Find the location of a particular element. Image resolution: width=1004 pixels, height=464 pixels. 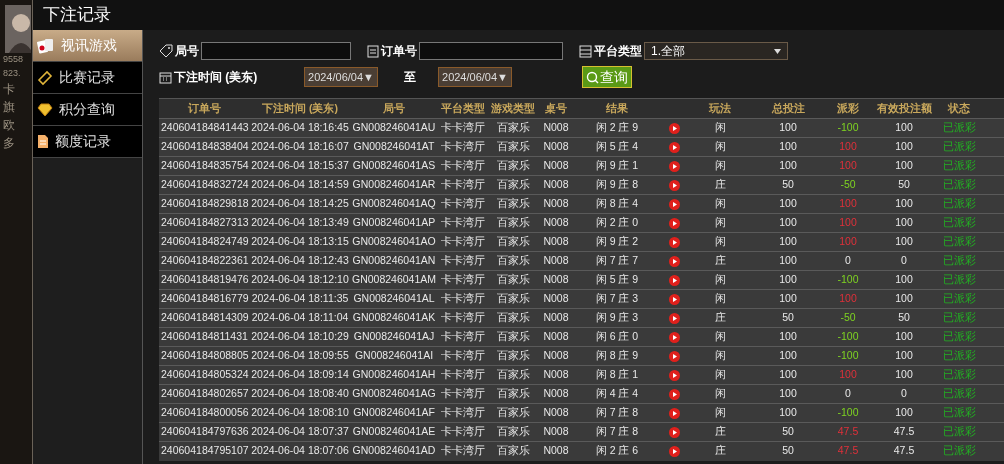

table-cell: GN008246041AT is located at coordinates (394, 146).